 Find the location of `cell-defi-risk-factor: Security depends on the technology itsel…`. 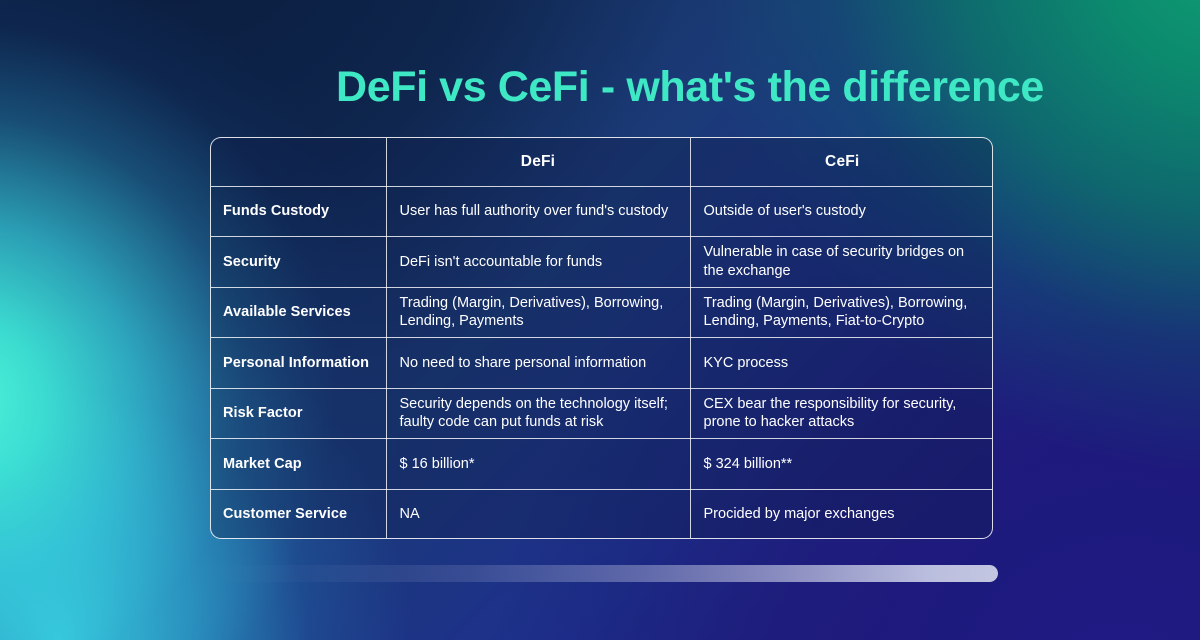

cell-defi-risk-factor: Security depends on the technology itsel… is located at coordinates (538, 413).